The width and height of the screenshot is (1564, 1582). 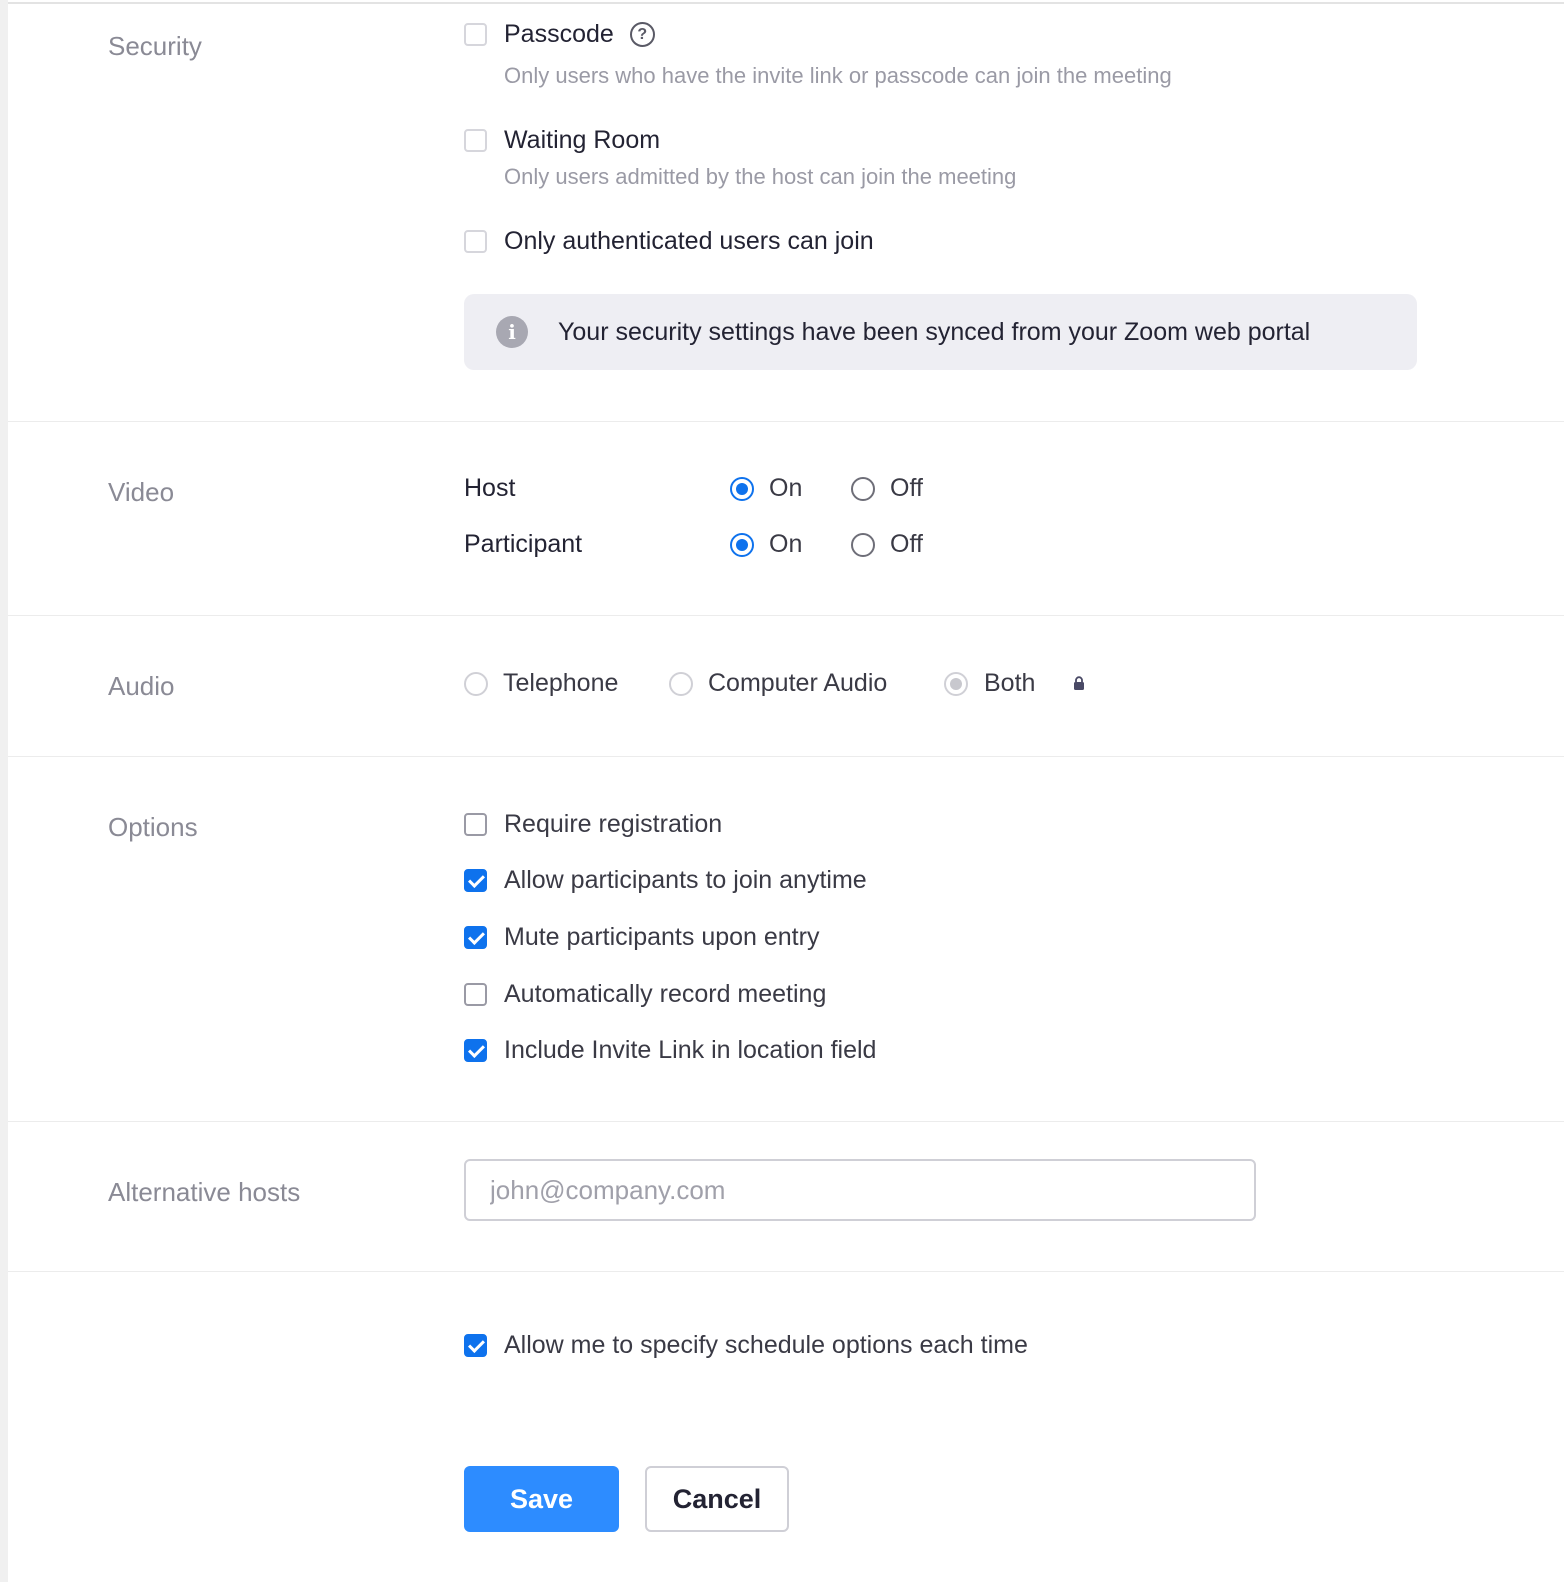 I want to click on invite-link-checkbox, so click(x=475, y=1050).